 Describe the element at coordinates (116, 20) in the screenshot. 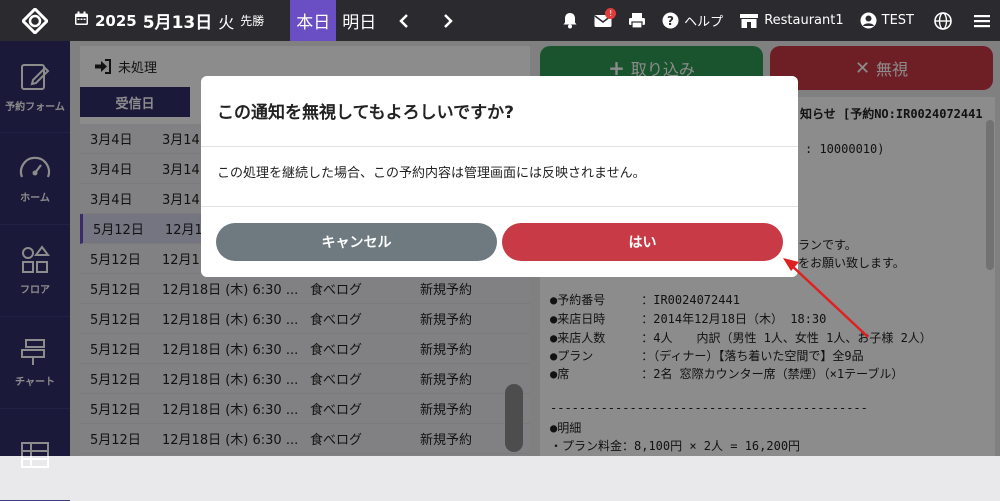

I see `date-year: 2025` at that location.